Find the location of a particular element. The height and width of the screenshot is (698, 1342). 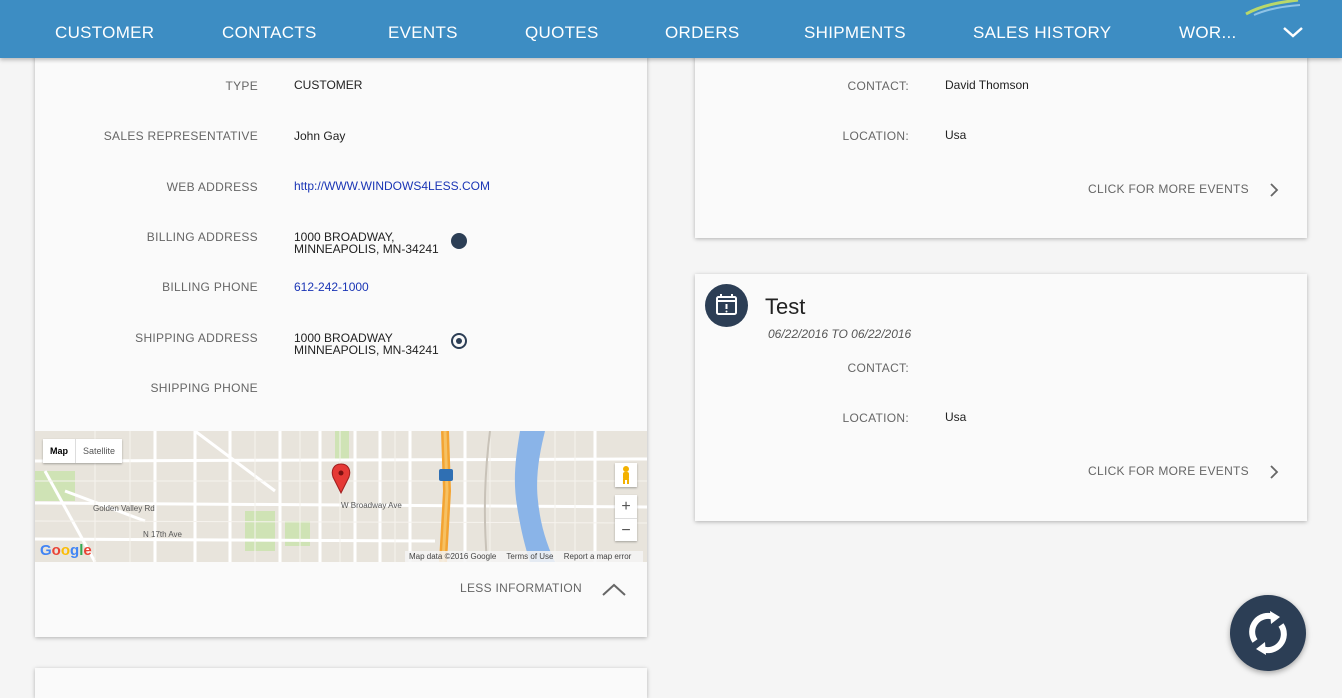

map-data-credit: Map data ©2016 Google is located at coordinates (453, 556).